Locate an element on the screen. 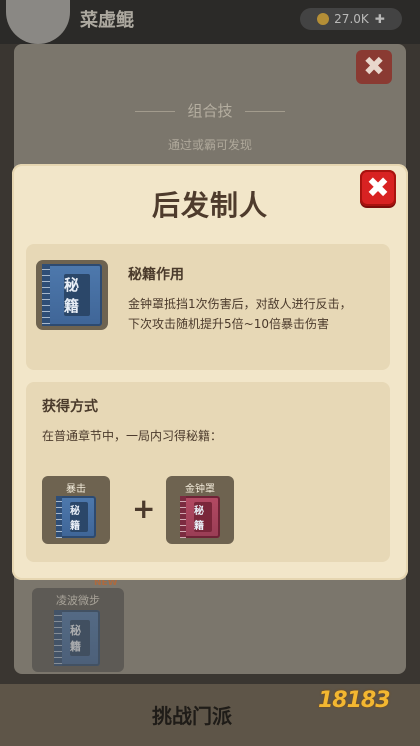 The height and width of the screenshot is (746, 420). ingredient-label: 金钟罩 is located at coordinates (200, 489).